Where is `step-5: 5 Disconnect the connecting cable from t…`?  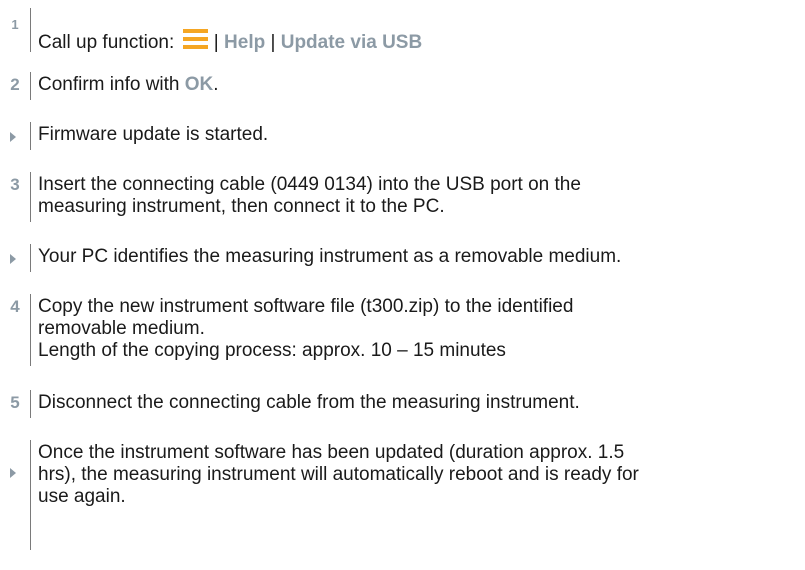
step-5: 5 Disconnect the connecting cable from t… is located at coordinates (402, 404).